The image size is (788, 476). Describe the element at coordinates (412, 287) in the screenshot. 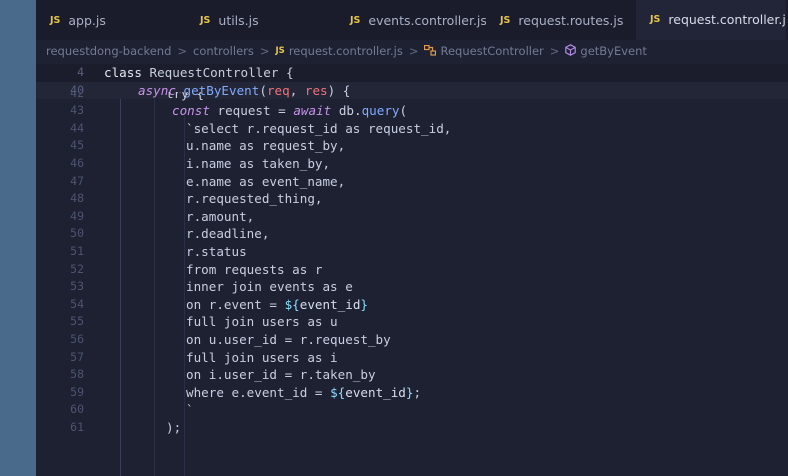

I see `code-line: 53 inner join events as e` at that location.